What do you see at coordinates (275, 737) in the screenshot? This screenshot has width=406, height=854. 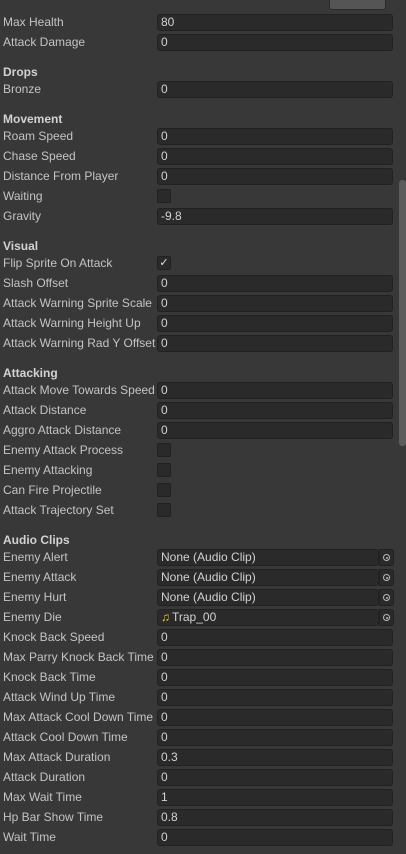 I see `cooldown-field: 0` at bounding box center [275, 737].